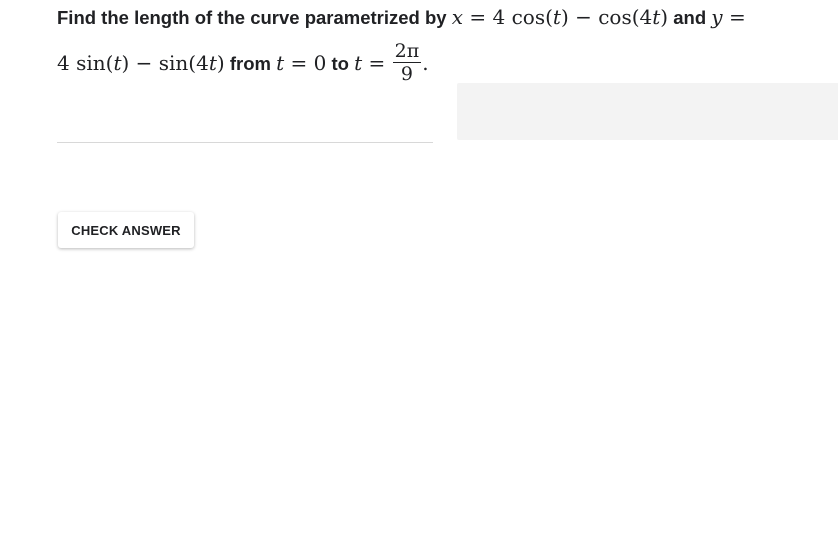 The height and width of the screenshot is (543, 838). I want to click on math-y-expression: 4 sin(t) − sin(4t), so click(141, 63).